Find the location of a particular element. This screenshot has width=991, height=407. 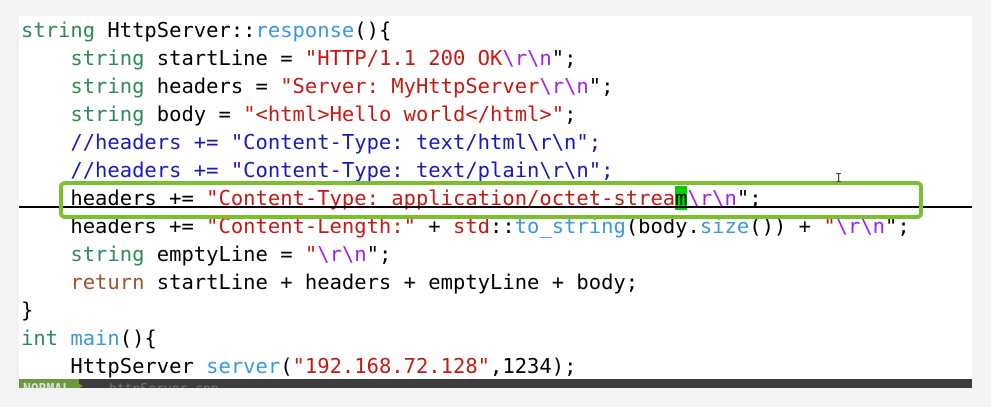

token: "192.168.72.128" is located at coordinates (391, 366).